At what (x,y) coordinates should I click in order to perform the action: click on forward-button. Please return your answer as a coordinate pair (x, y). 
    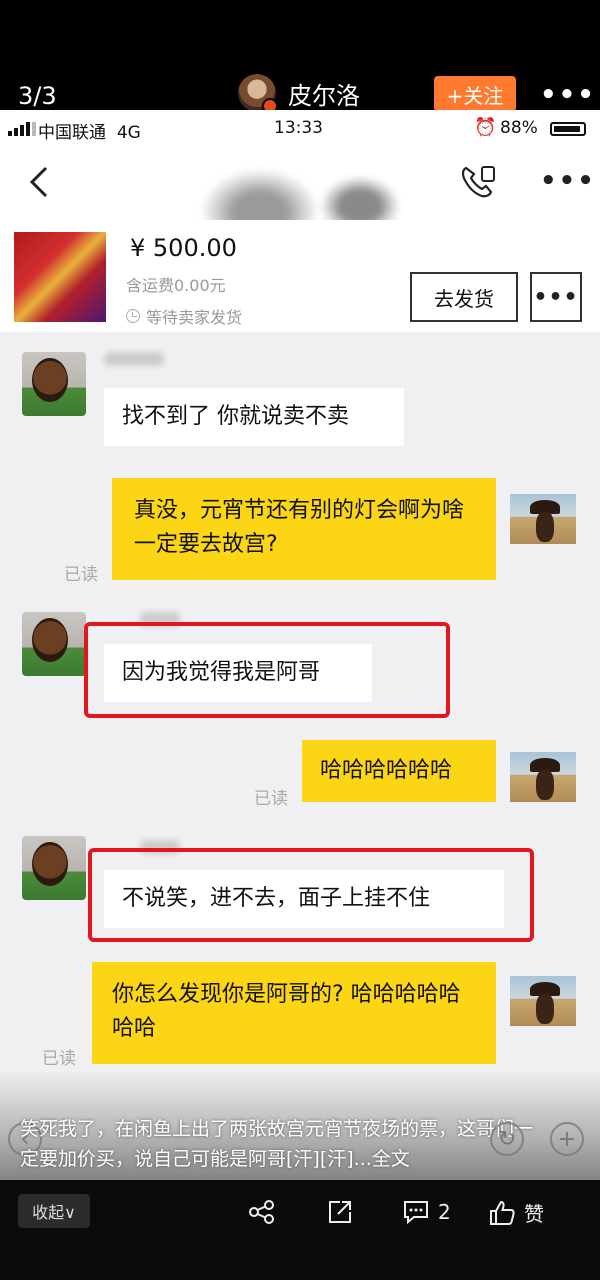
    Looking at the image, I should click on (340, 1212).